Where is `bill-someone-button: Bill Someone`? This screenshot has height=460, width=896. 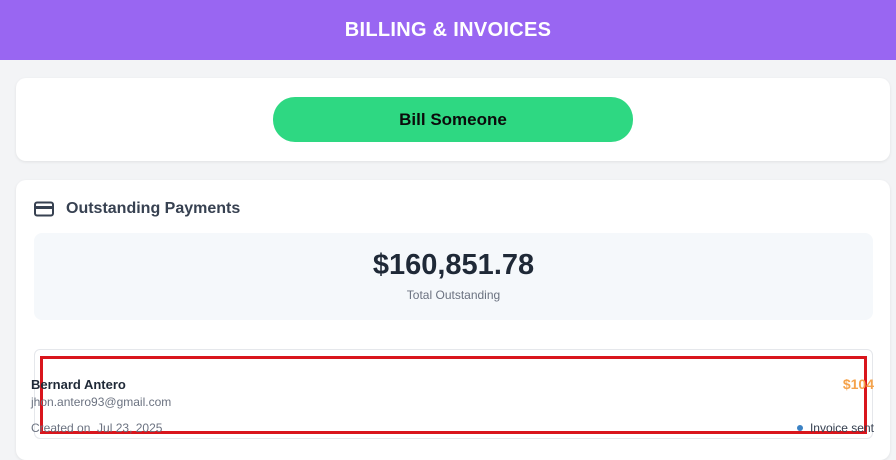
bill-someone-button: Bill Someone is located at coordinates (453, 119).